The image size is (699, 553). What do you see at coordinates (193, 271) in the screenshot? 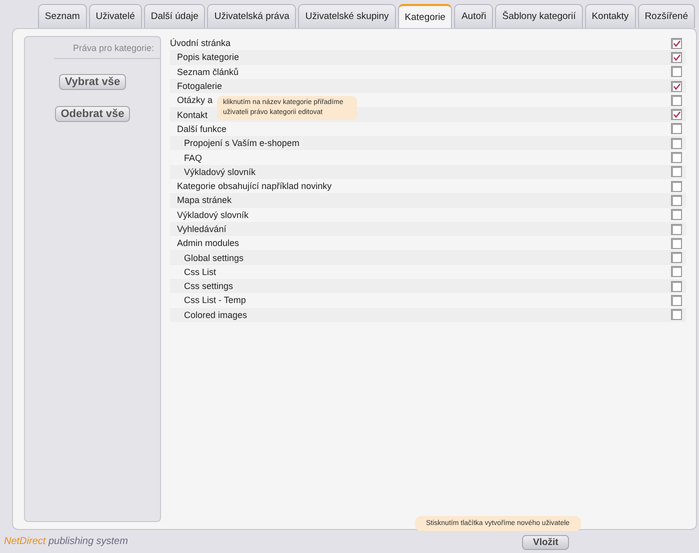
I see `category-name: Css List` at bounding box center [193, 271].